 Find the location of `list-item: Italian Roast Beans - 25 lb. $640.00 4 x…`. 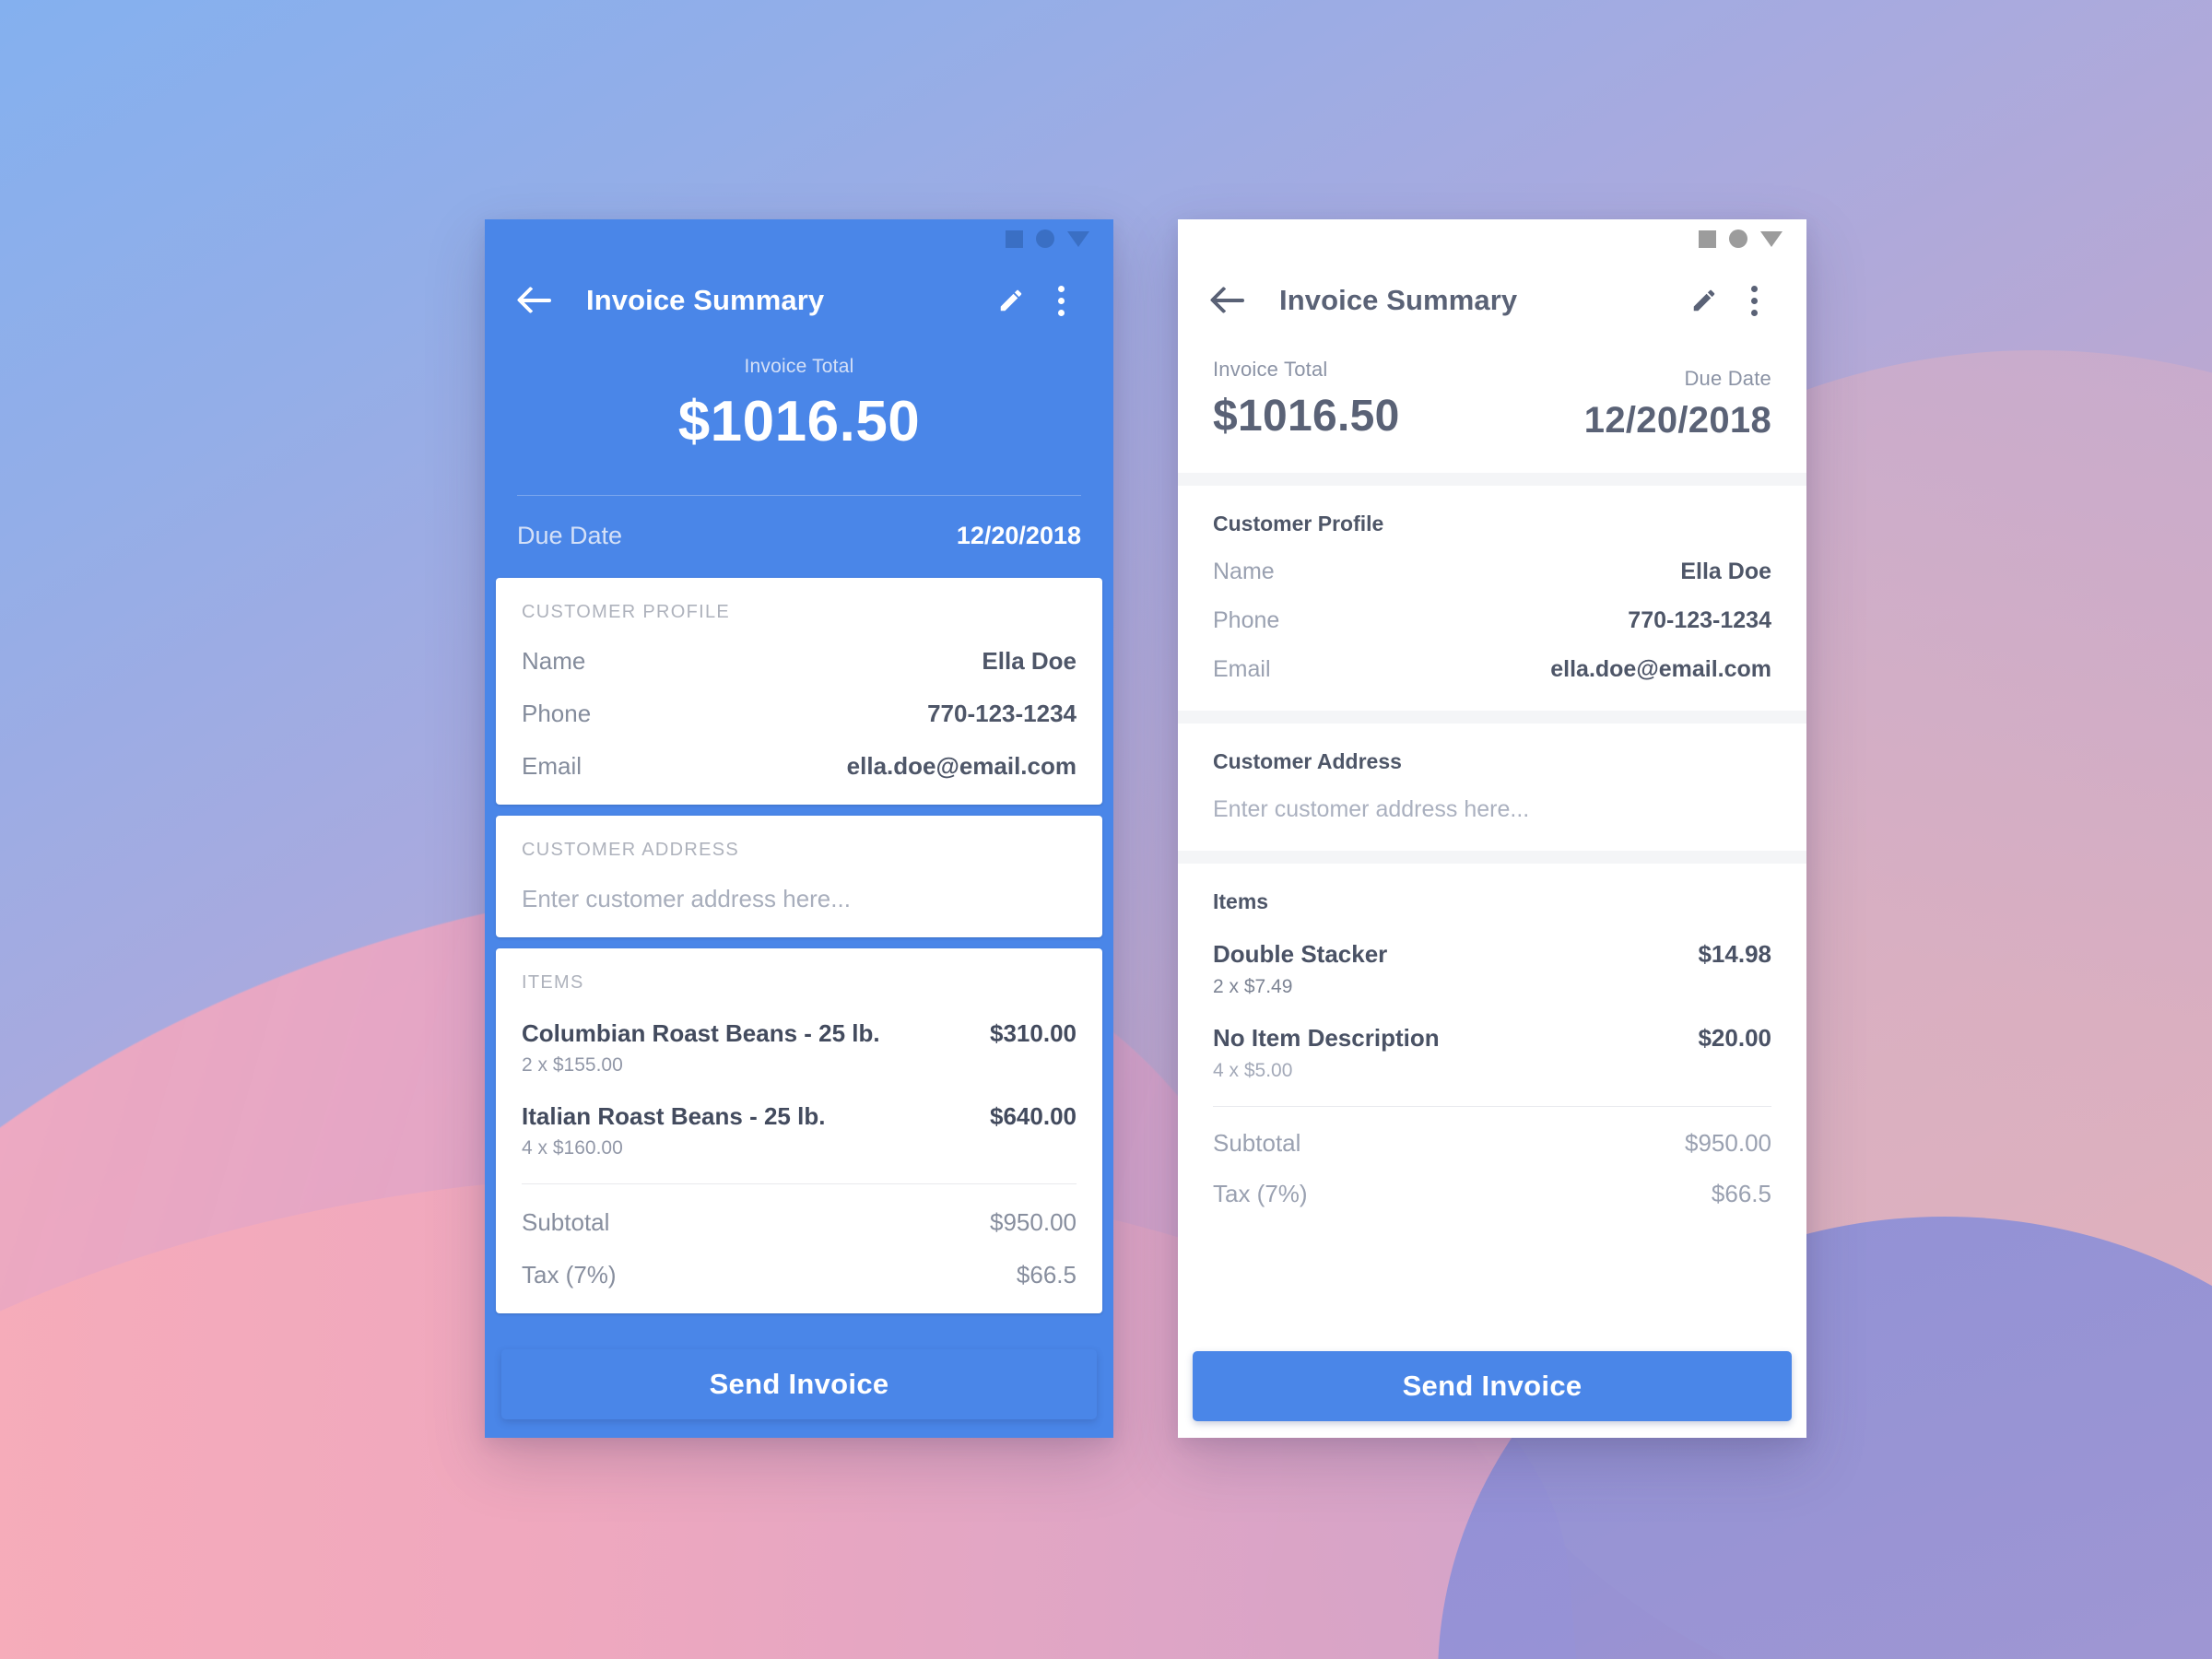

list-item: Italian Roast Beans - 25 lb. $640.00 4 x… is located at coordinates (799, 1130).